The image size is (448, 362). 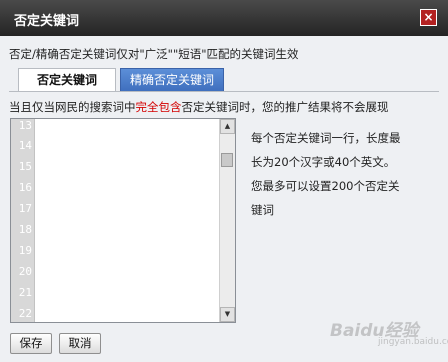 What do you see at coordinates (25, 125) in the screenshot?
I see `line-number: 13` at bounding box center [25, 125].